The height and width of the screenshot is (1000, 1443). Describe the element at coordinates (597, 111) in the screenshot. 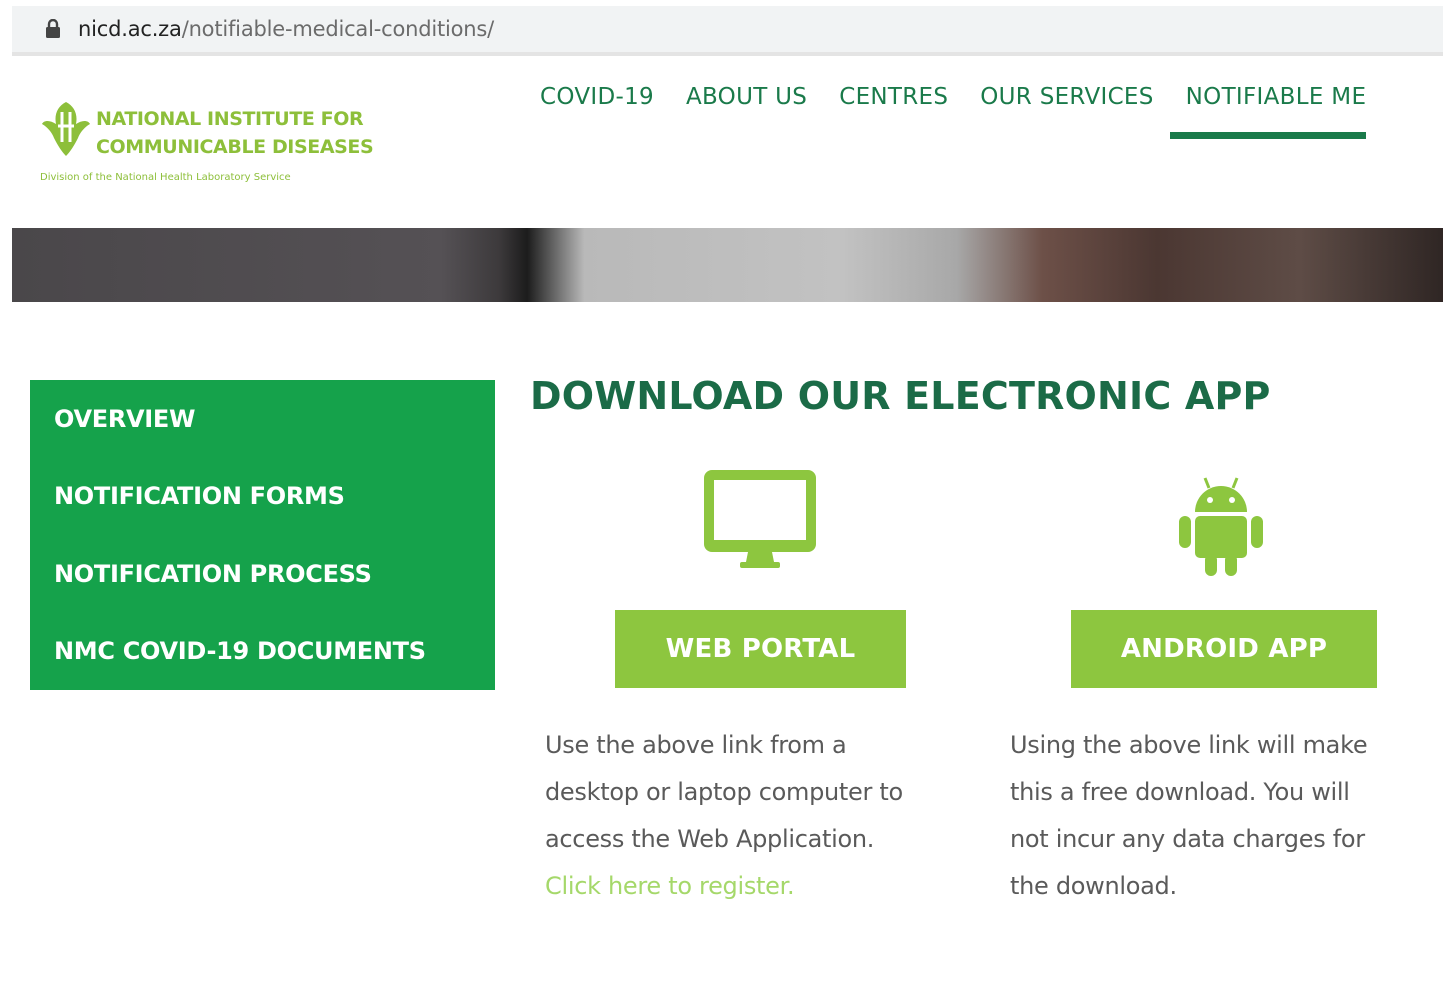

I see `nav-item-covid-19: COVID-19` at that location.